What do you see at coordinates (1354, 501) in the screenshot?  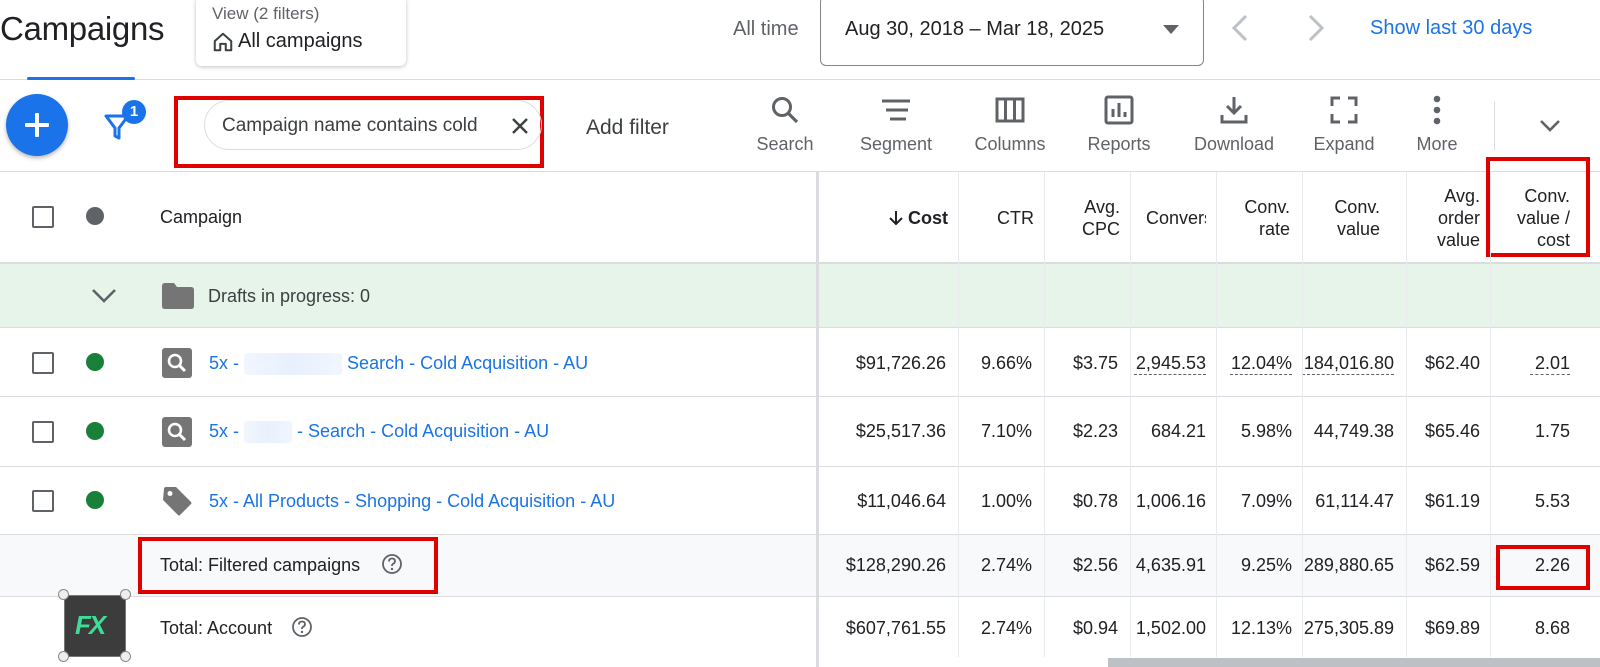 I see `conv-value-cell: 61,114.47` at bounding box center [1354, 501].